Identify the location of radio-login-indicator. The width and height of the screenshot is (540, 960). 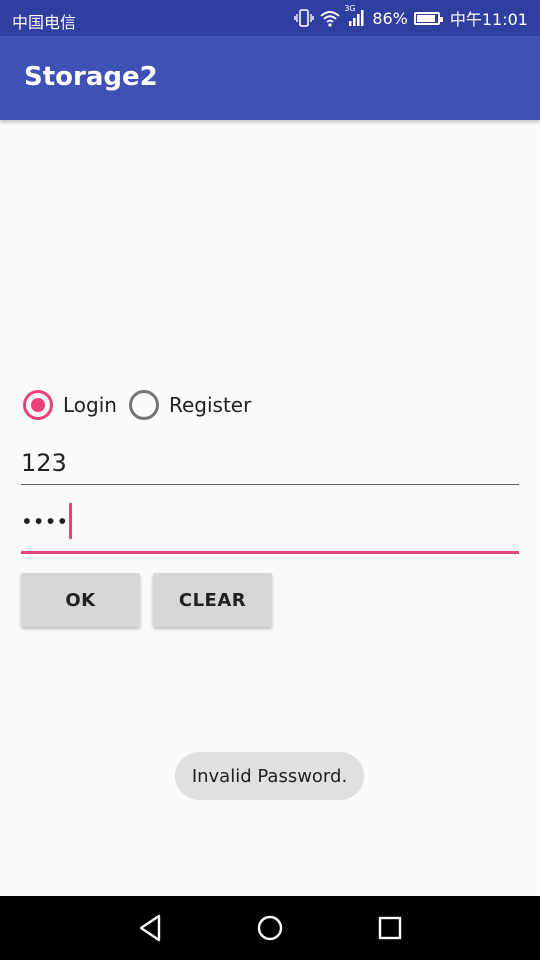
(38, 405).